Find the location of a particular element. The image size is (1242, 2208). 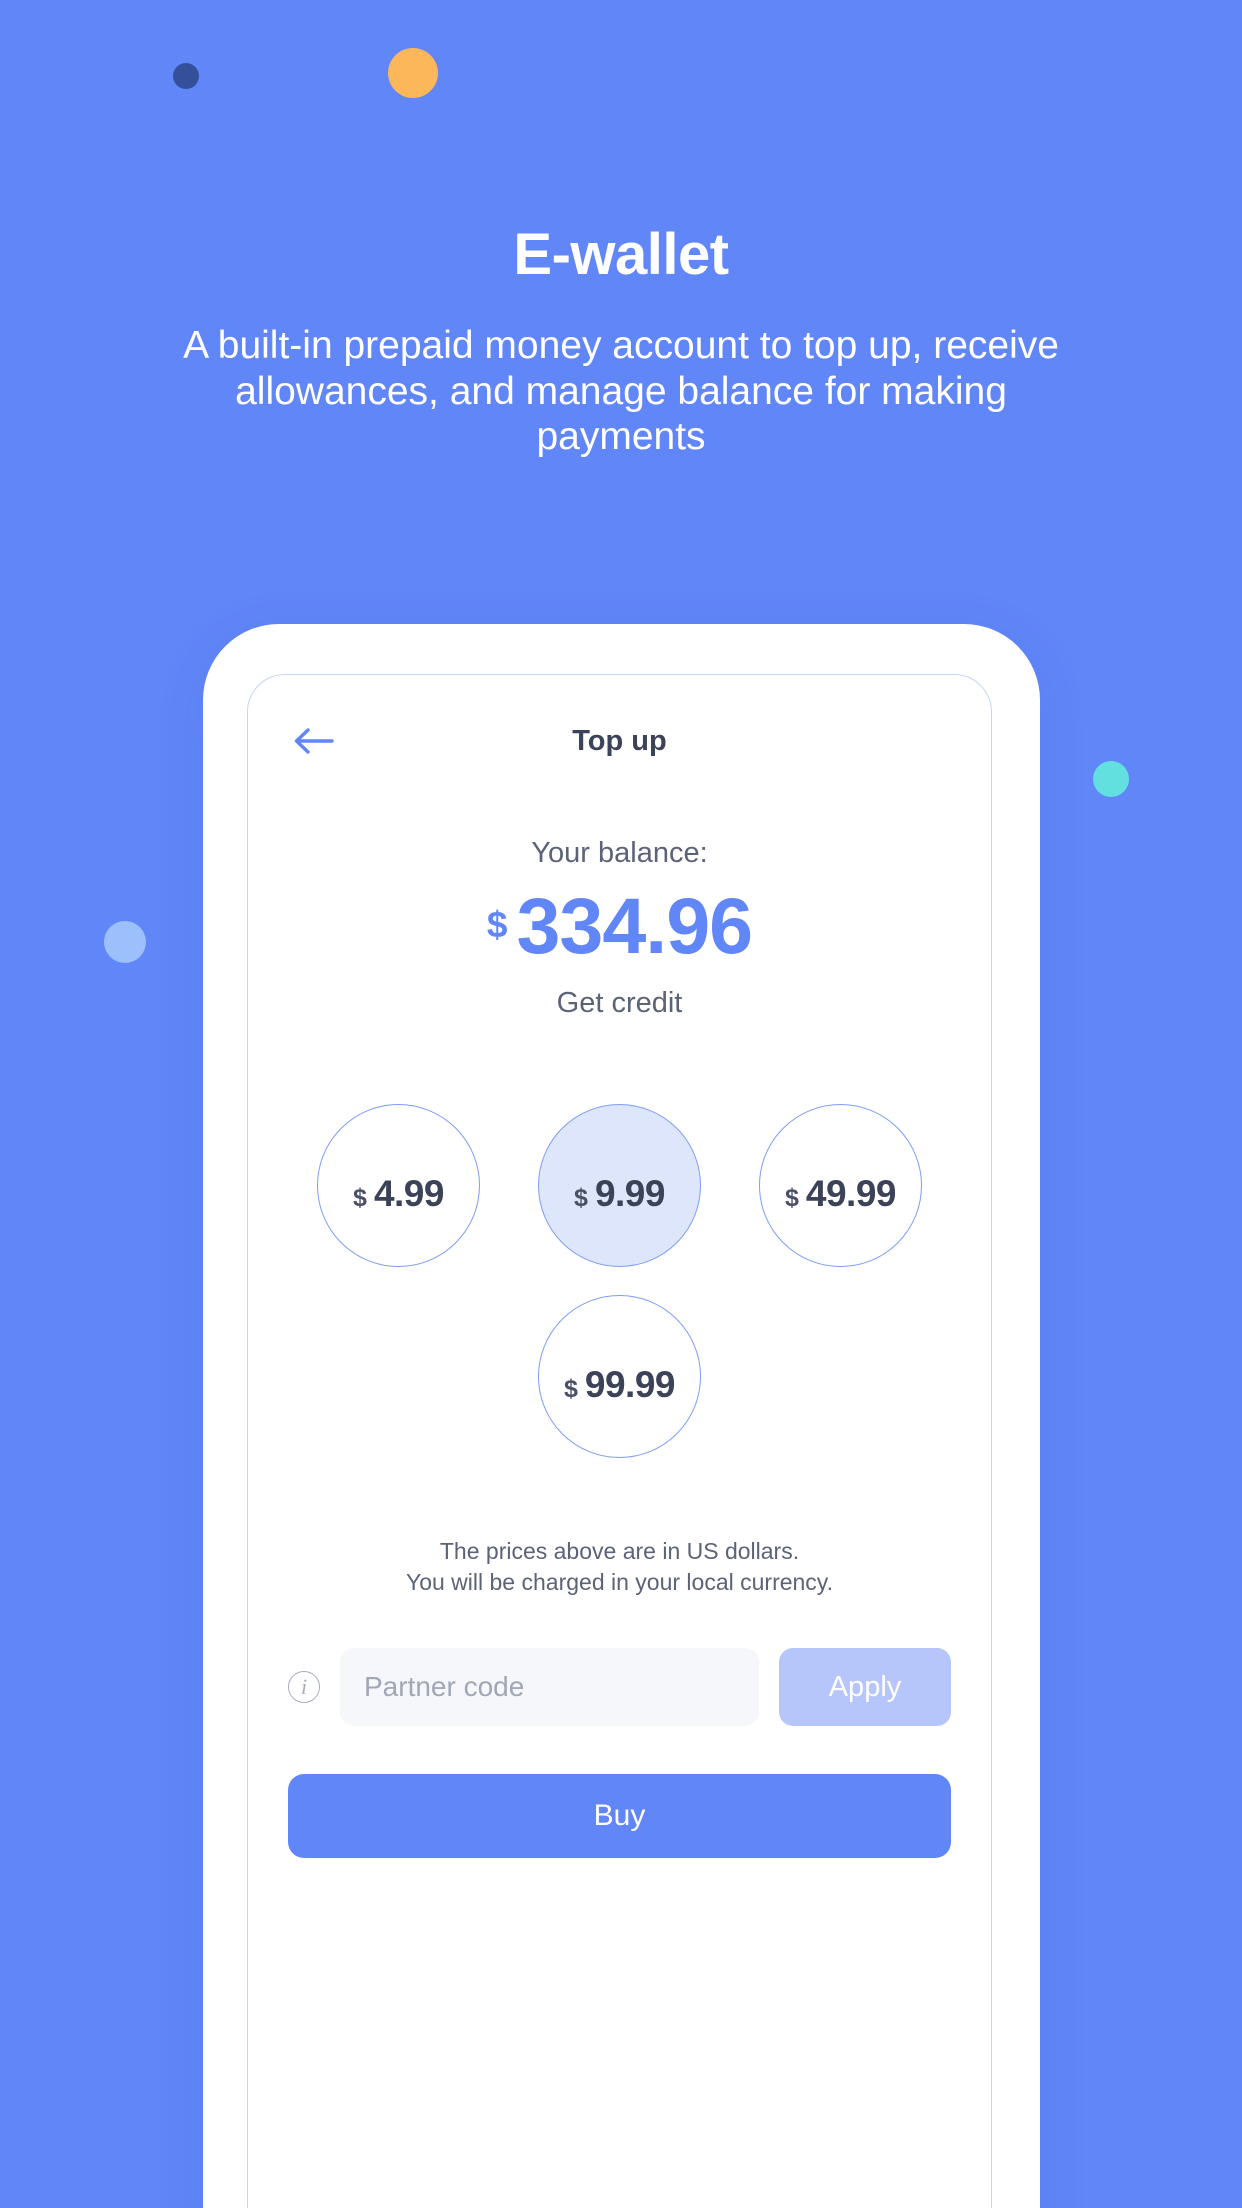

decor-dot-light-blue is located at coordinates (125, 942).